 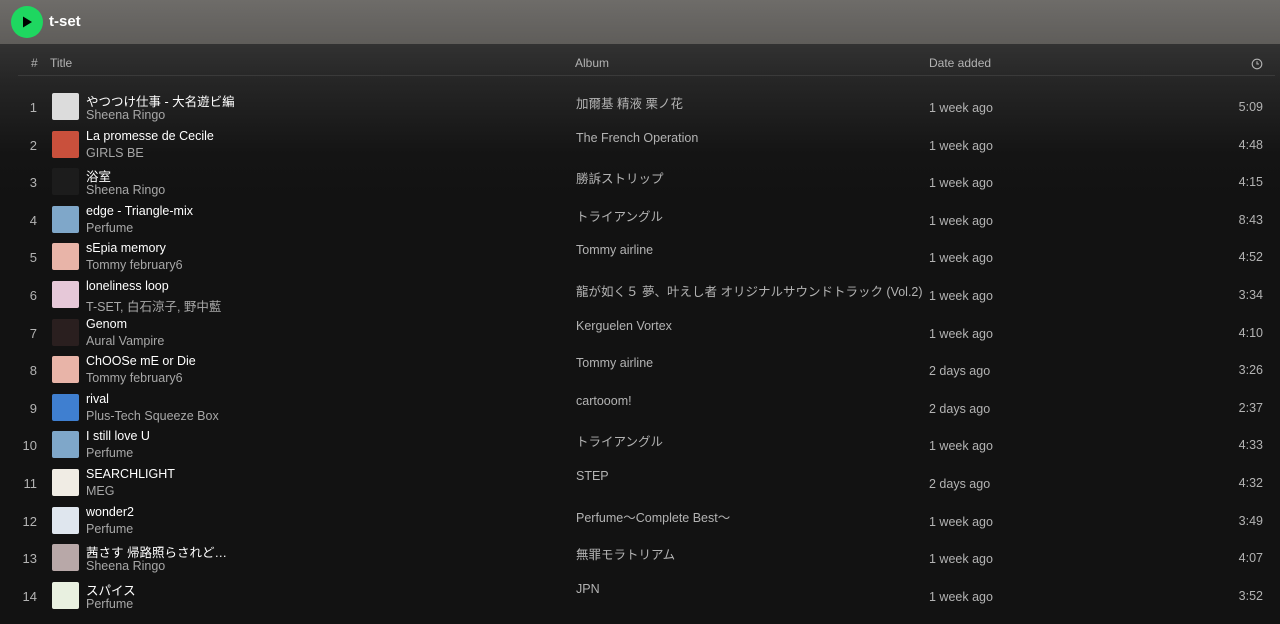 I want to click on tracklist-header: # Title Album Date added, so click(x=646, y=60).